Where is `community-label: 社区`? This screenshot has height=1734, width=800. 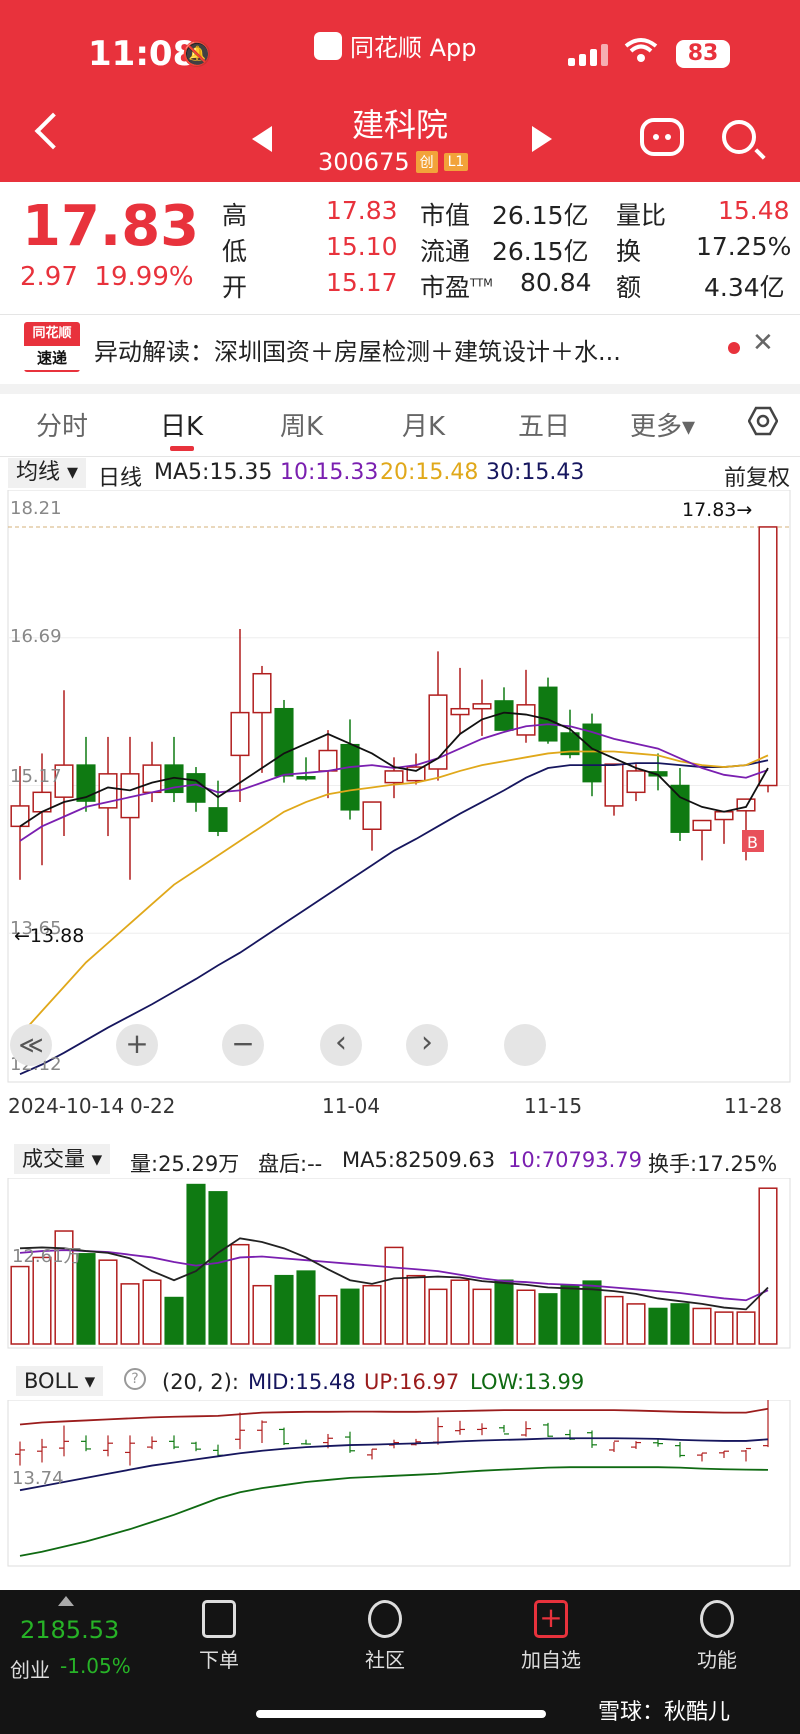 community-label: 社区 is located at coordinates (385, 1660).